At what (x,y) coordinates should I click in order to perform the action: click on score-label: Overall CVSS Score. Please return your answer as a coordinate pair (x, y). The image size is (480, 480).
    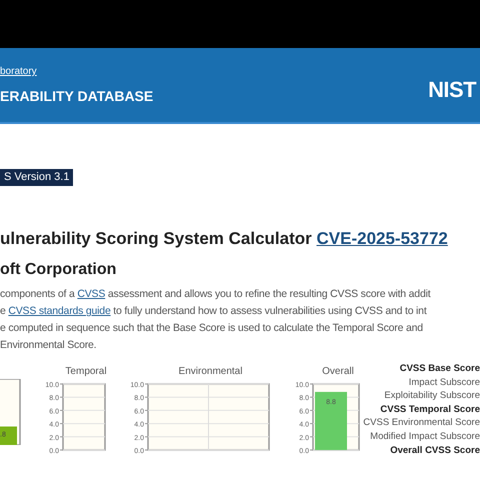
    Looking at the image, I should click on (435, 451).